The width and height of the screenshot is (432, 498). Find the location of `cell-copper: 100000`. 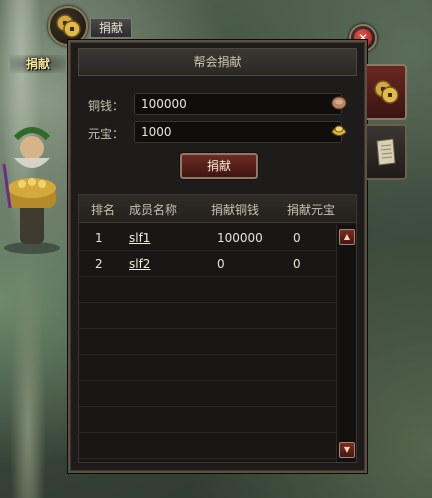

cell-copper: 100000 is located at coordinates (240, 238).